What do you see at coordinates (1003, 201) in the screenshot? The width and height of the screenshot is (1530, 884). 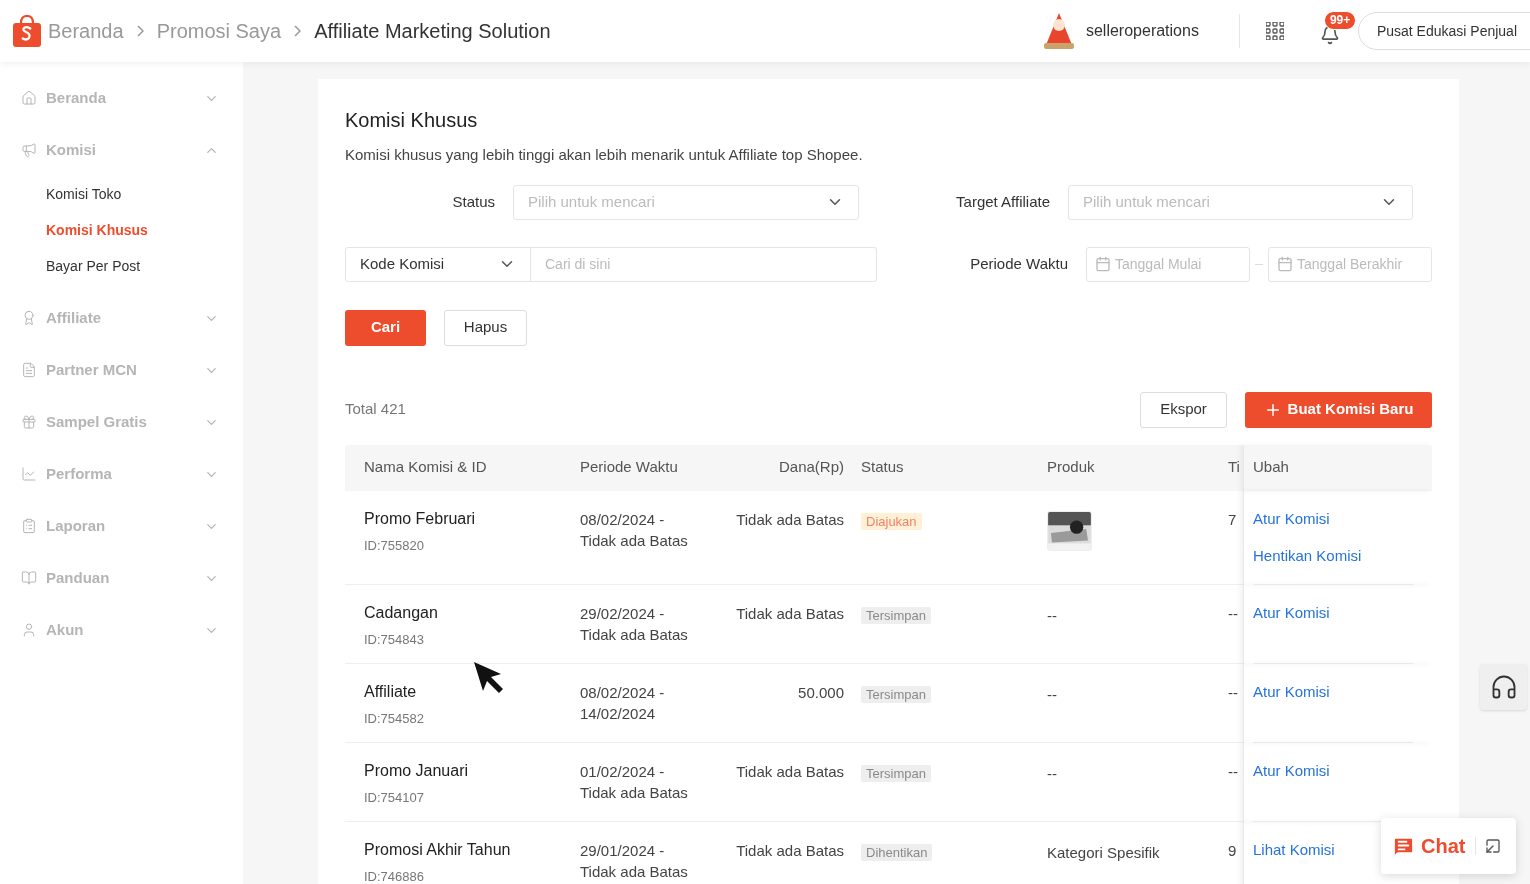 I see `field-label: Target Affiliate` at bounding box center [1003, 201].